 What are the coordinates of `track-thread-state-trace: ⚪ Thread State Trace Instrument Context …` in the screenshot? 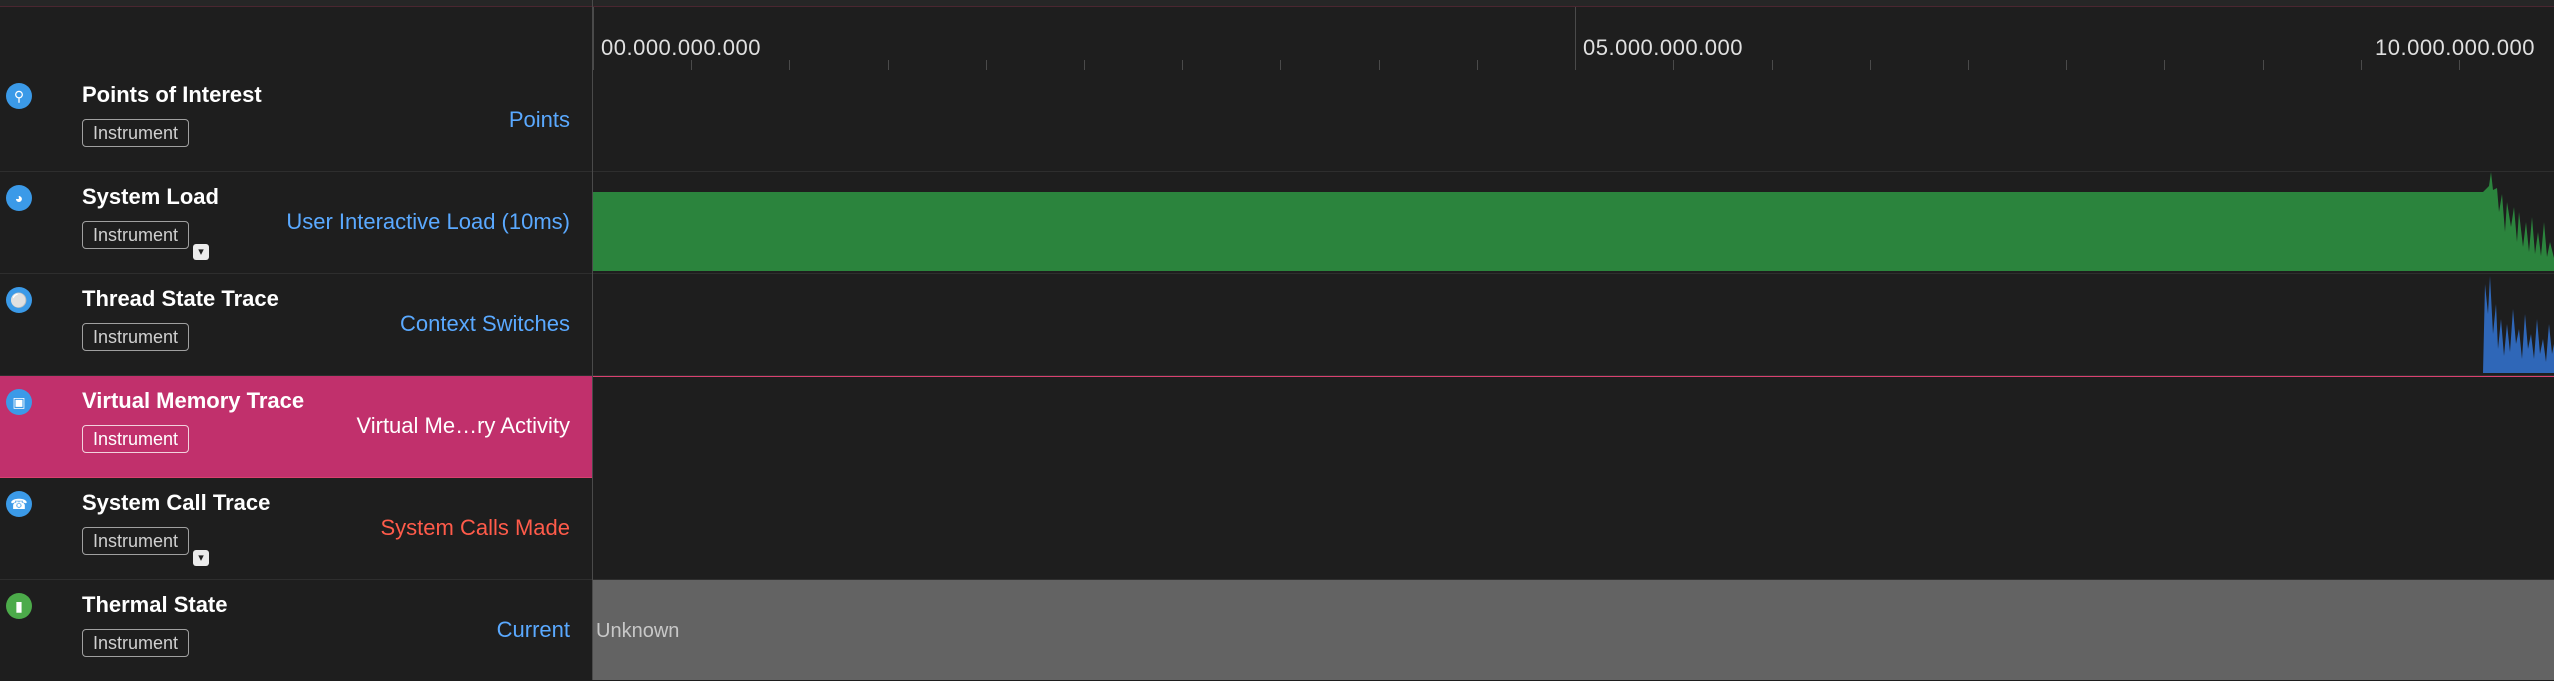 It's located at (296, 325).